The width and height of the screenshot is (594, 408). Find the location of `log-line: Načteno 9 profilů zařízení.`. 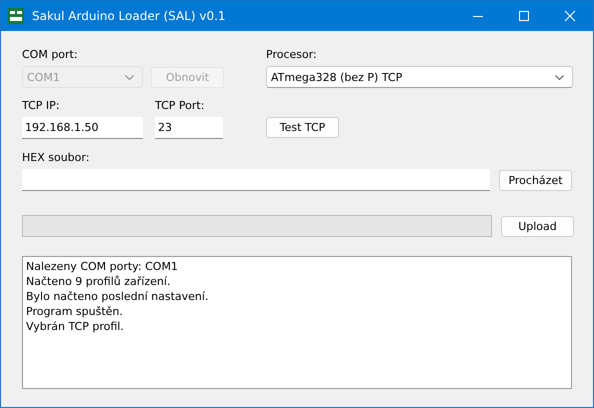

log-line: Načteno 9 profilů zařízení. is located at coordinates (99, 281).